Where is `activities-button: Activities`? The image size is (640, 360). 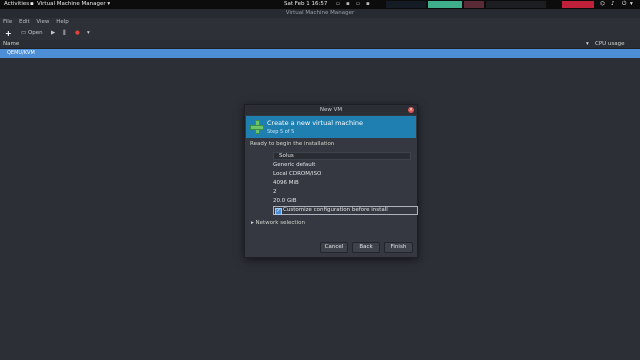
activities-button: Activities is located at coordinates (16, 4).